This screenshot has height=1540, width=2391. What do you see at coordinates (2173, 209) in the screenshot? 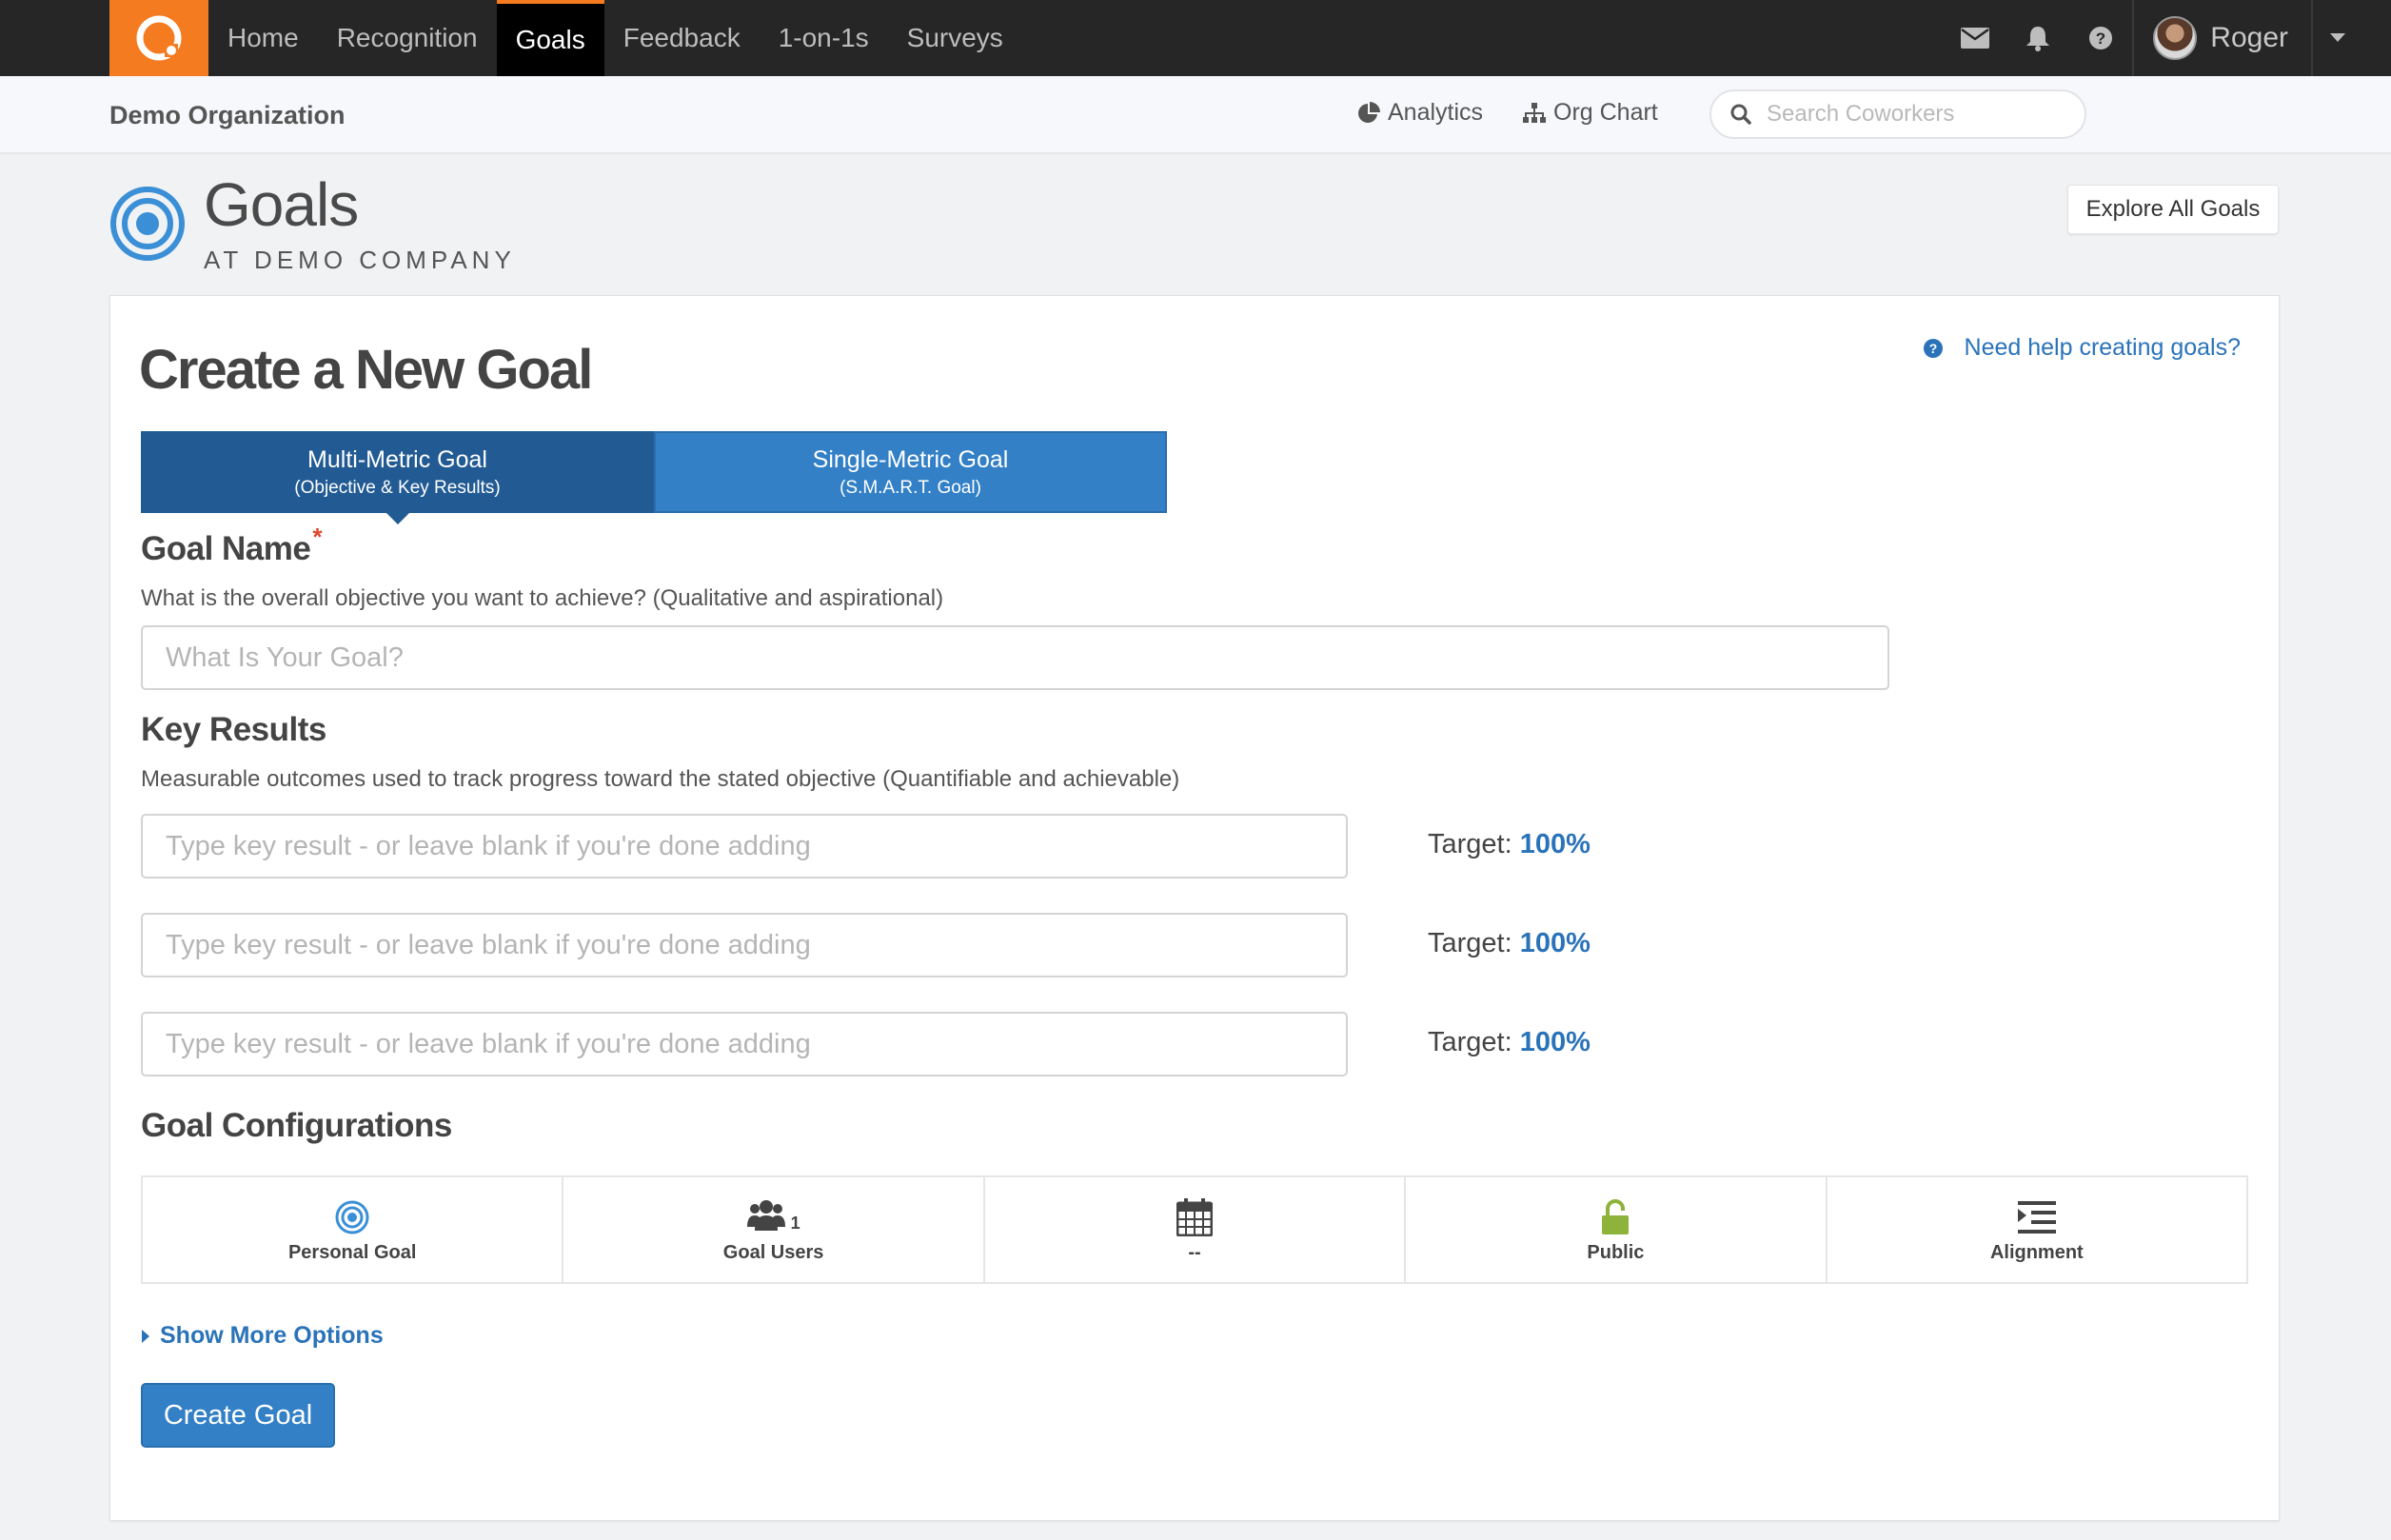
I see `explore-all-goals-button: Explore All Goals` at bounding box center [2173, 209].